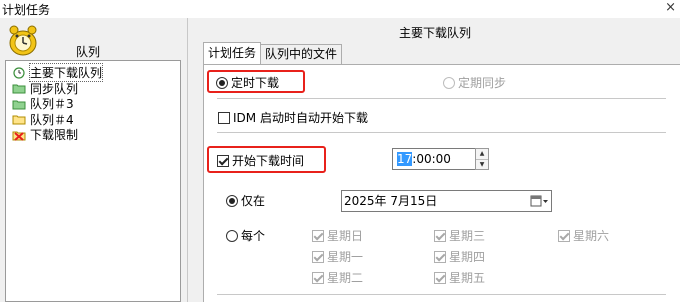 The image size is (680, 302). I want to click on date-picker: 2025年 7月15日, so click(446, 201).